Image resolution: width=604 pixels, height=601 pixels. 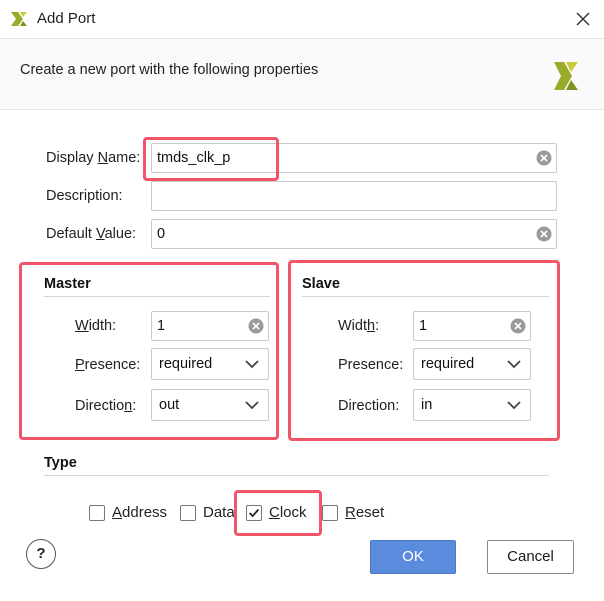 I want to click on type-title: Type, so click(x=60, y=463).